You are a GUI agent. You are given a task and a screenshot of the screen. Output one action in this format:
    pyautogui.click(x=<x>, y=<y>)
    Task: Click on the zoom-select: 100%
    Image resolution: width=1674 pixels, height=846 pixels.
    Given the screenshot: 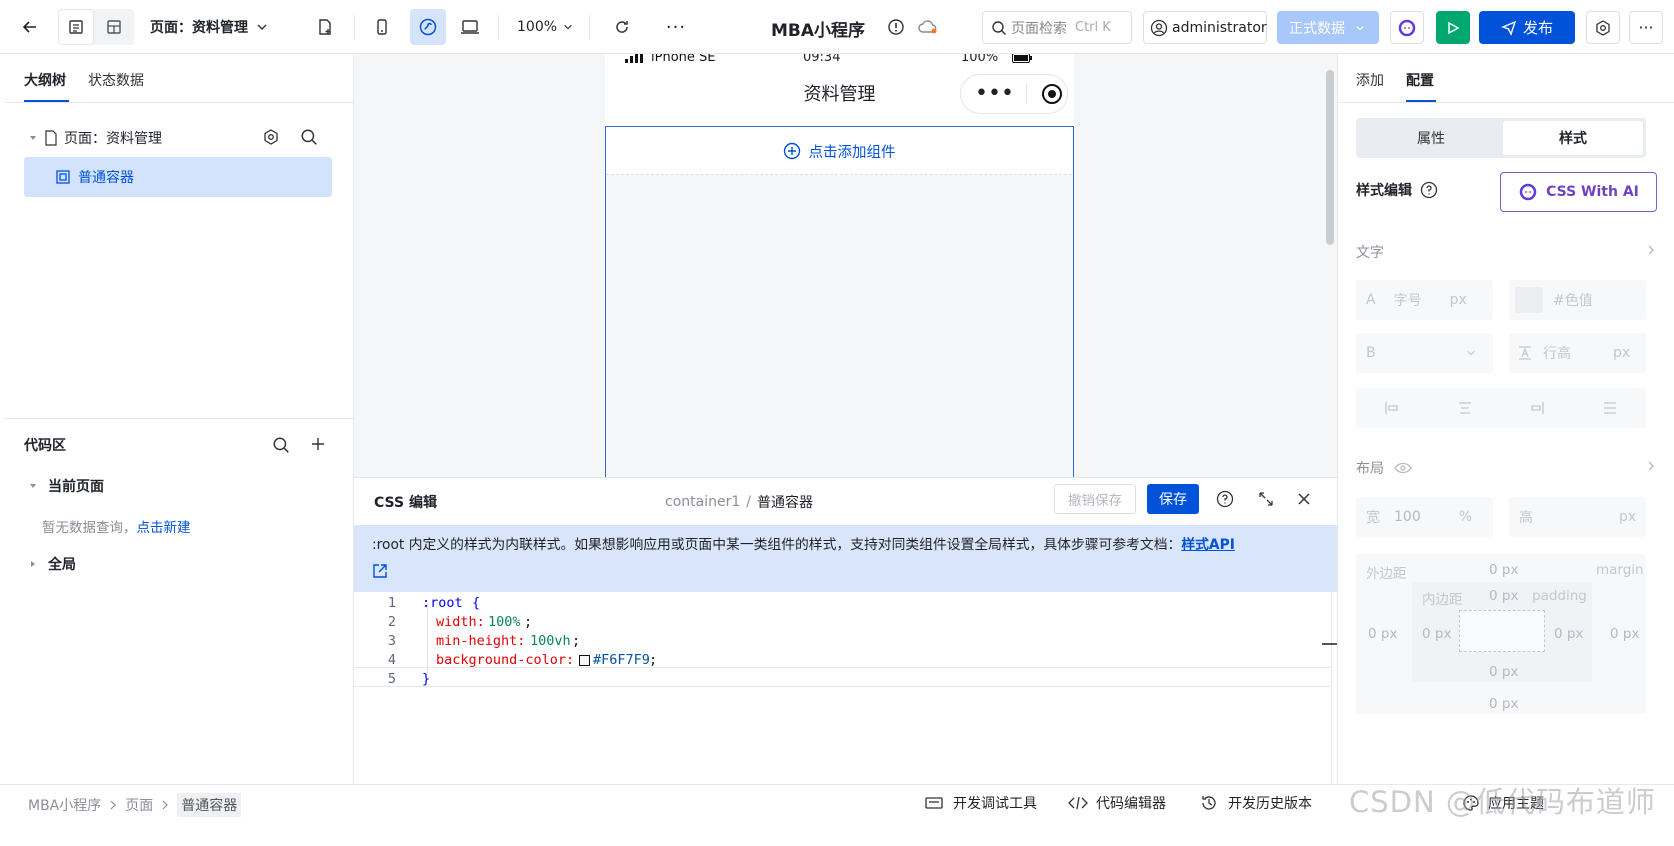 What is the action you would take?
    pyautogui.click(x=545, y=27)
    